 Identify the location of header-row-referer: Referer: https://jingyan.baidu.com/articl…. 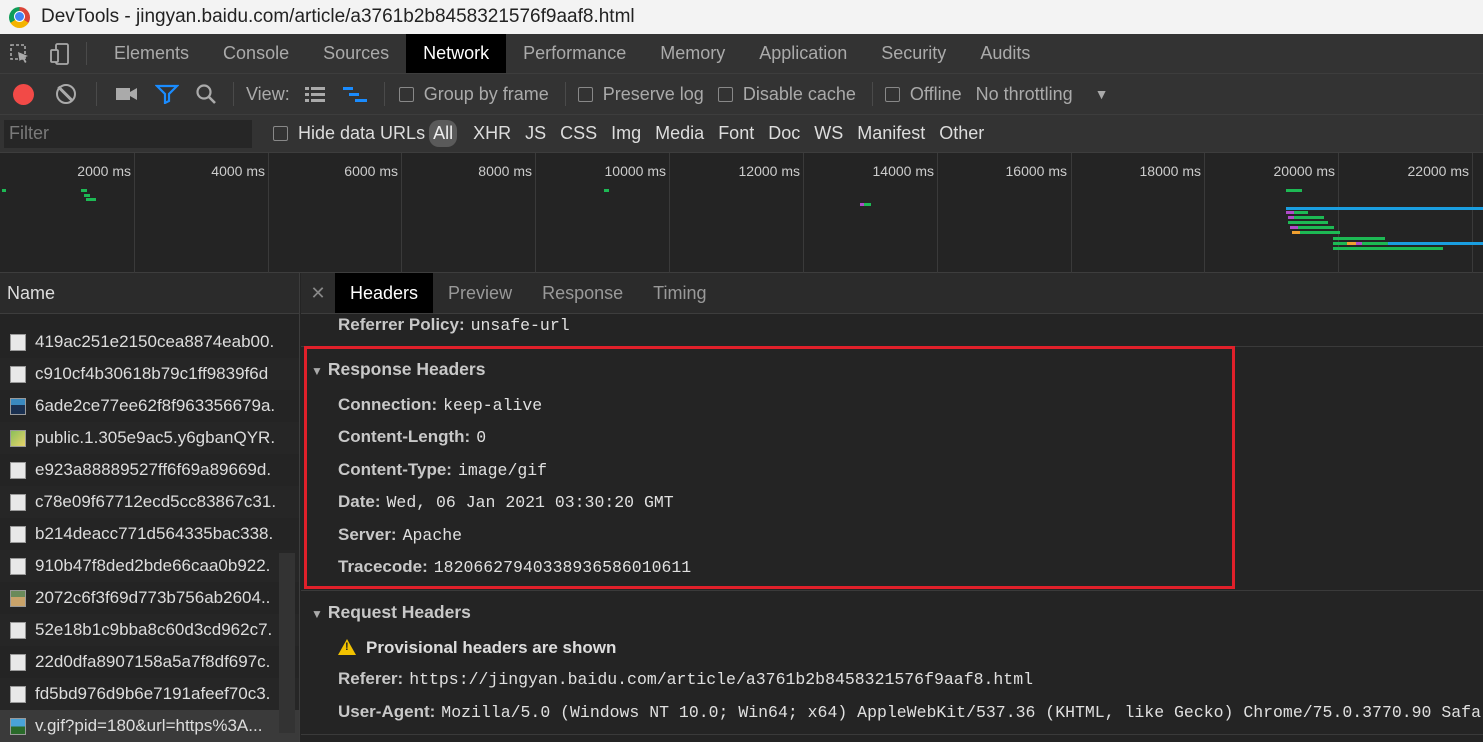
(686, 679).